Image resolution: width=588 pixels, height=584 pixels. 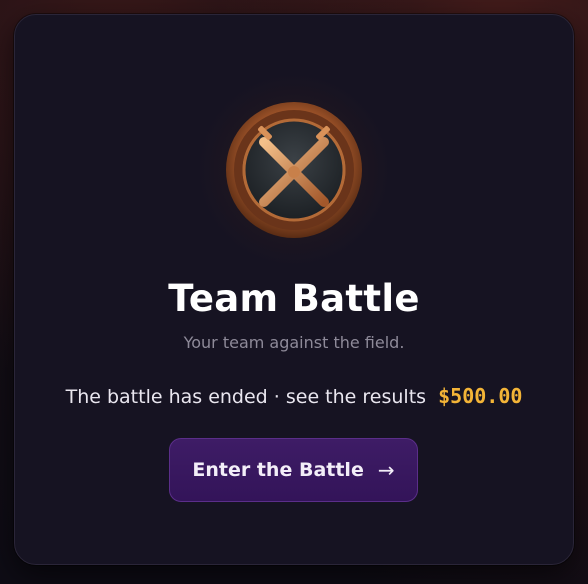 What do you see at coordinates (294, 298) in the screenshot?
I see `card-title: Team Battle` at bounding box center [294, 298].